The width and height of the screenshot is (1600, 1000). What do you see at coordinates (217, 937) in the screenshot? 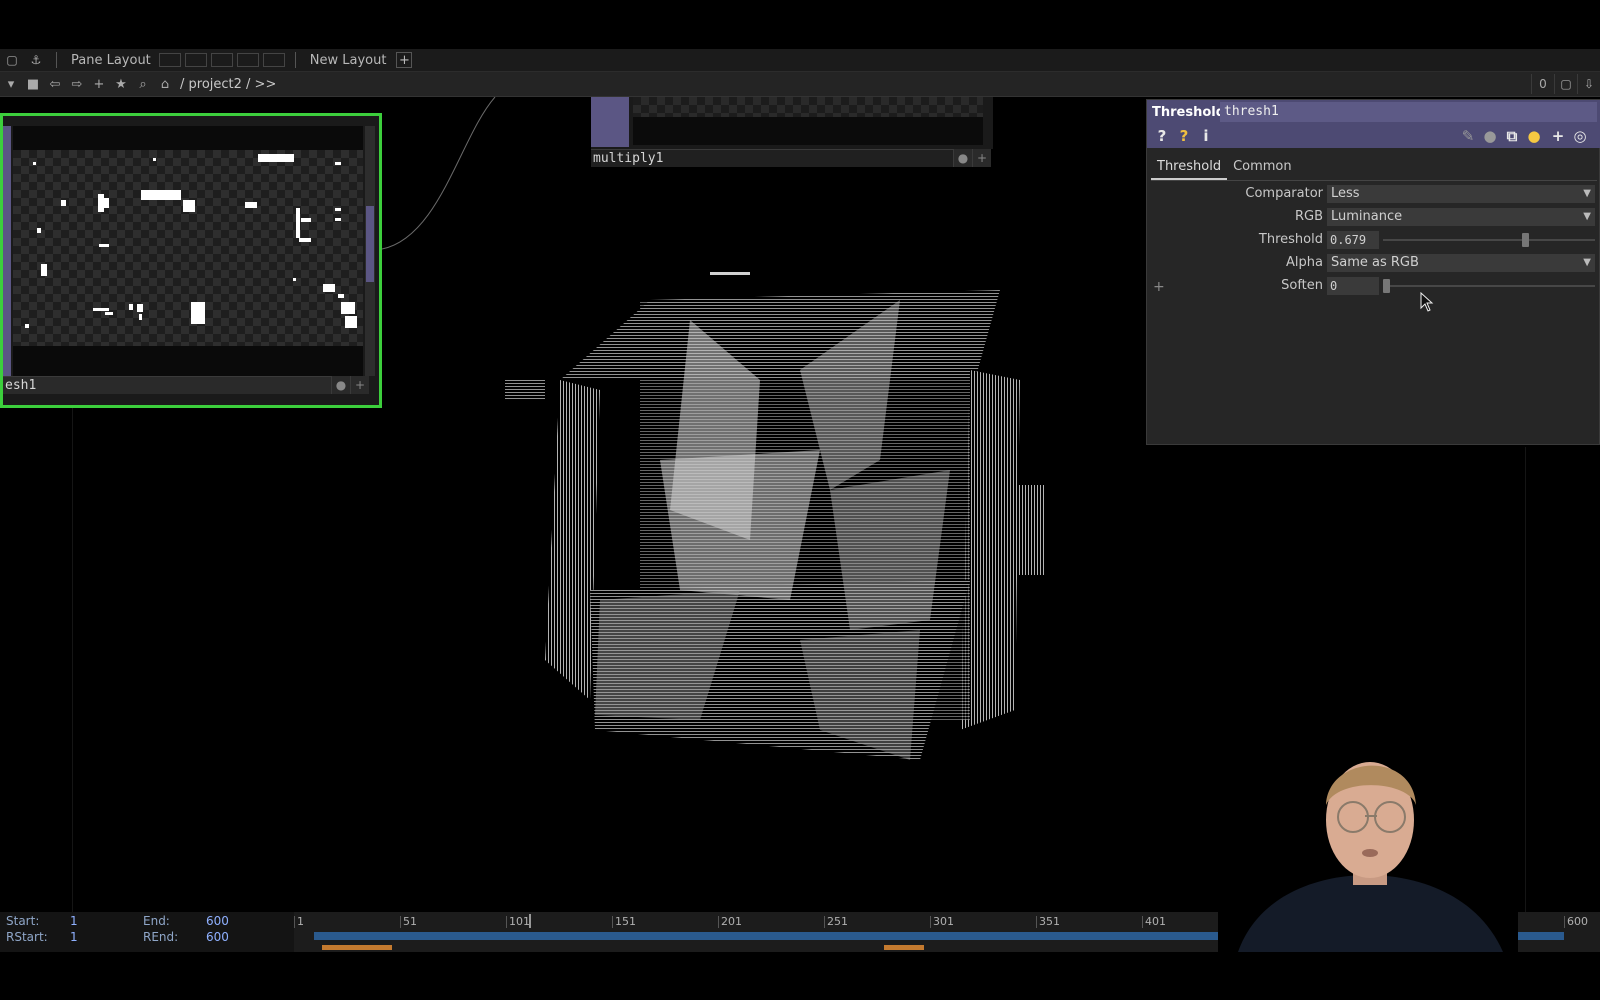
I see `rend-field: 600` at bounding box center [217, 937].